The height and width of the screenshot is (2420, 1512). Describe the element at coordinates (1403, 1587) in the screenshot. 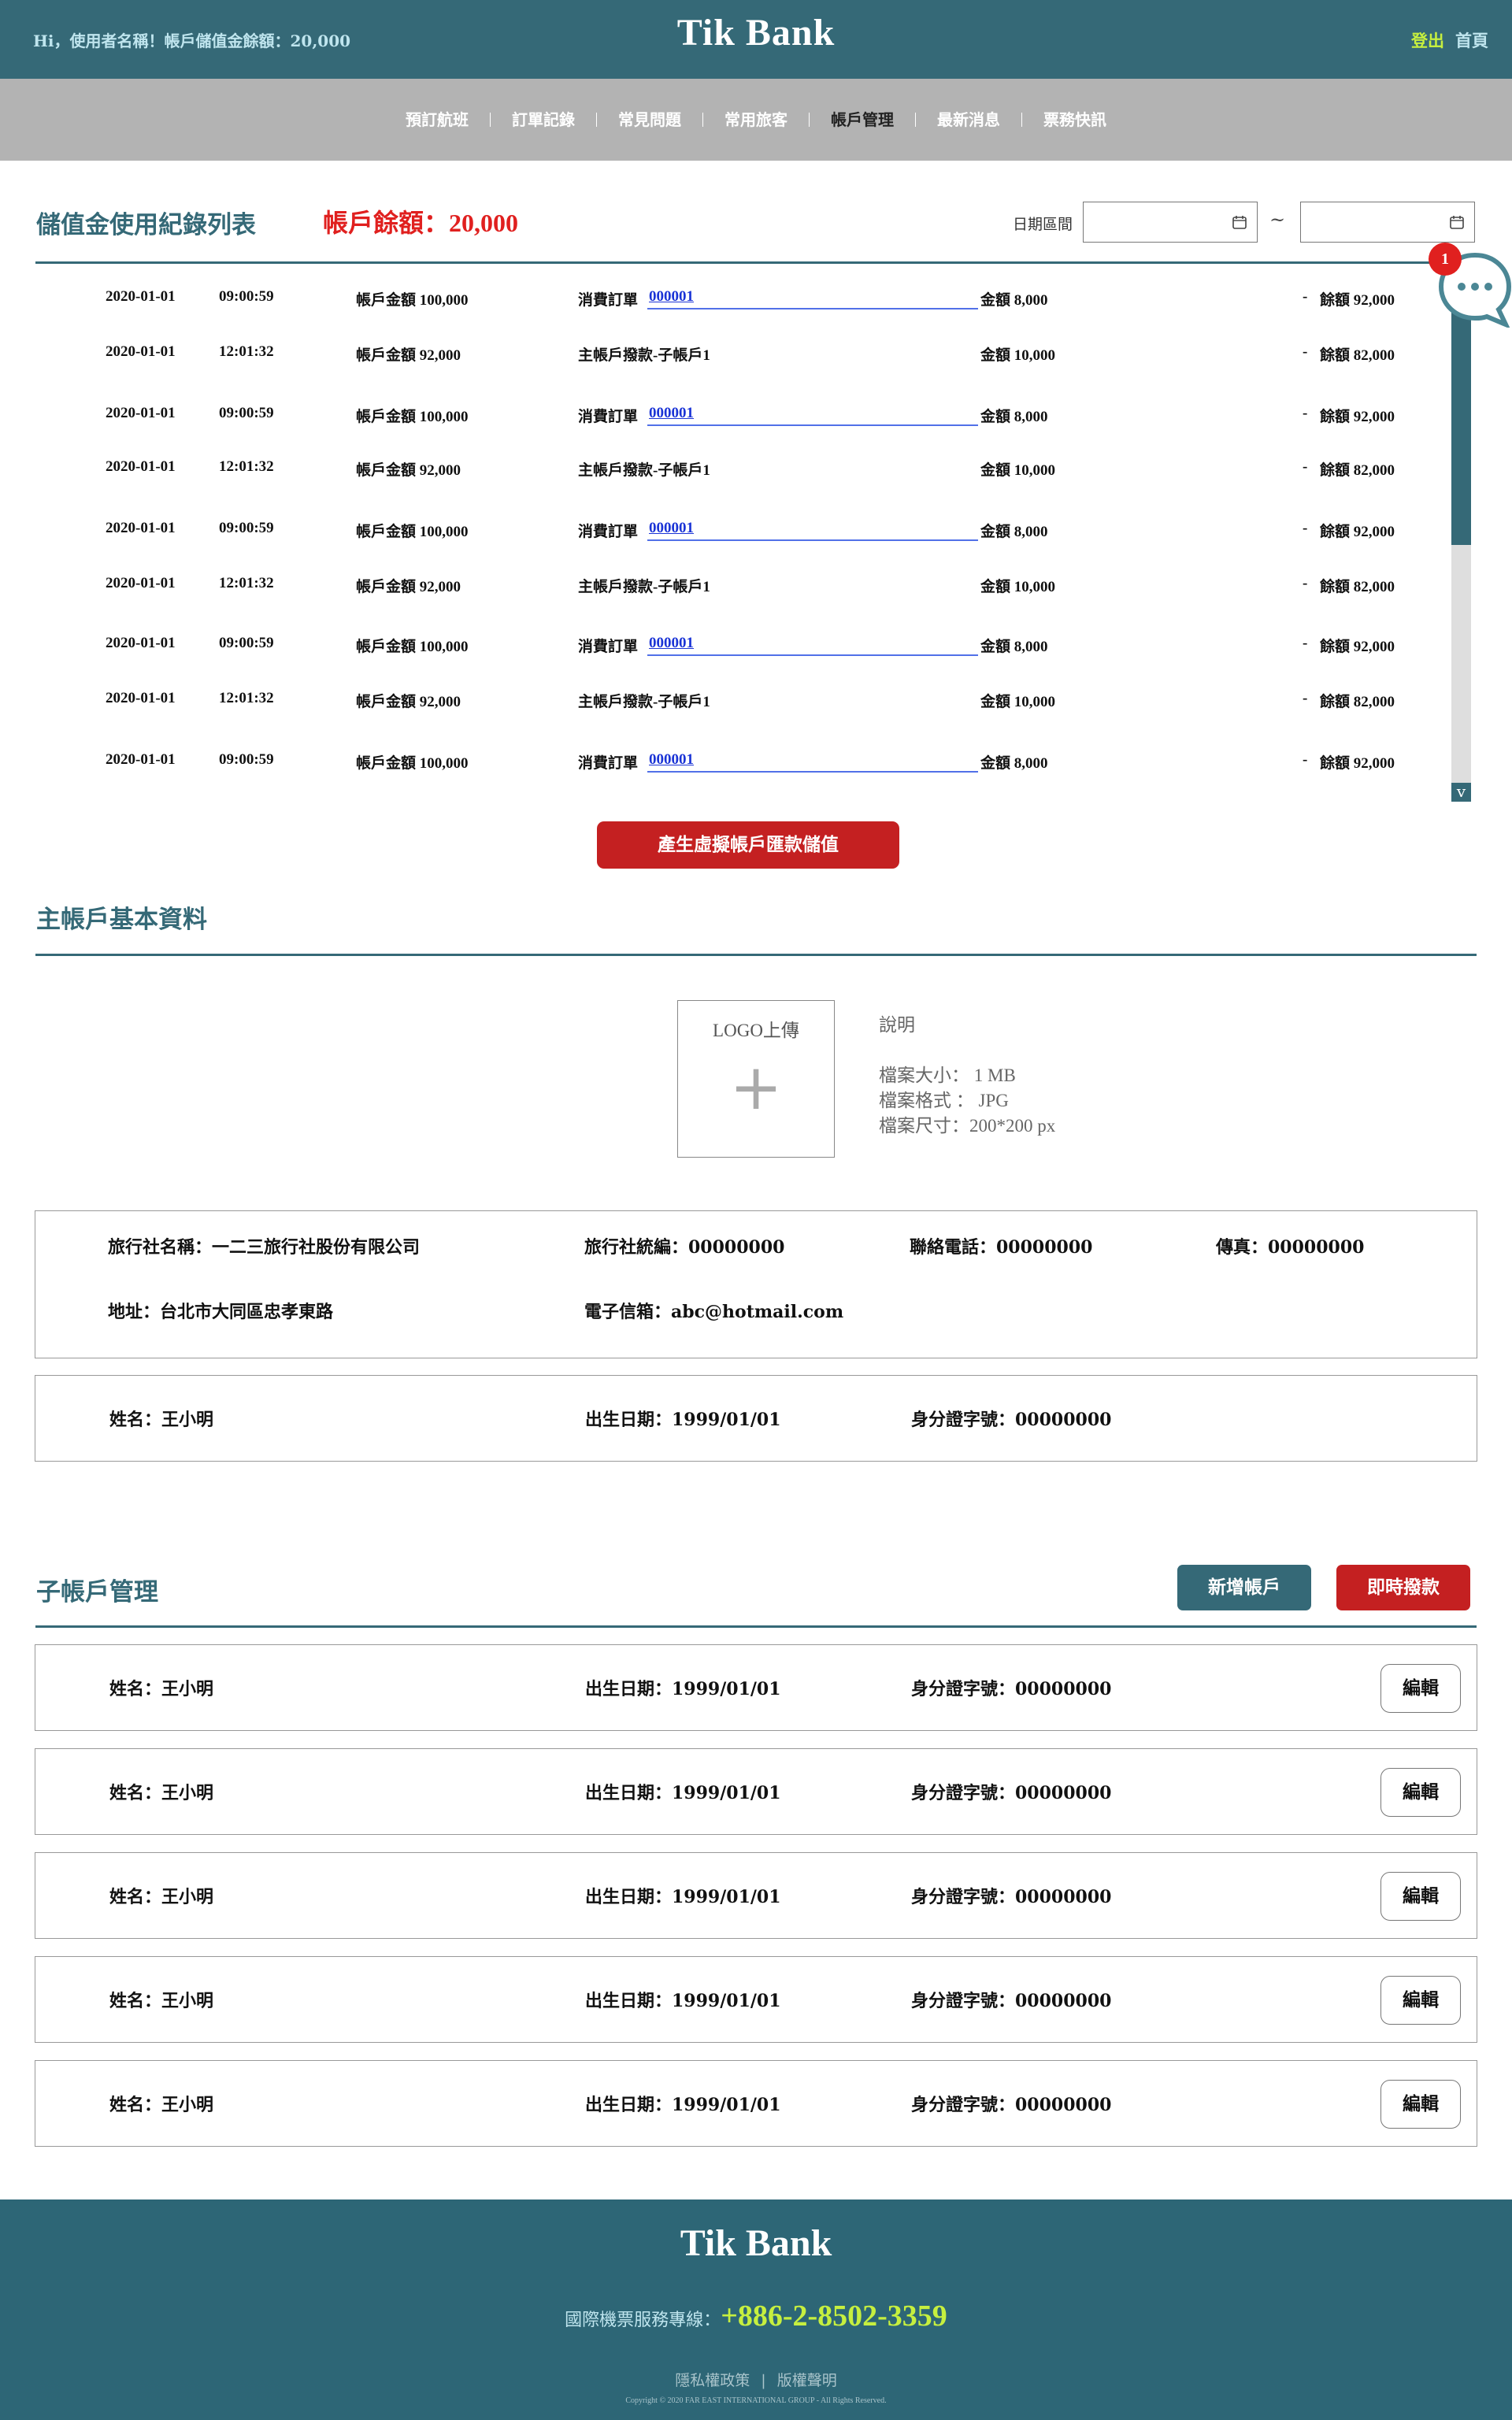

I see `instant-transfer-button: 即時撥款` at that location.